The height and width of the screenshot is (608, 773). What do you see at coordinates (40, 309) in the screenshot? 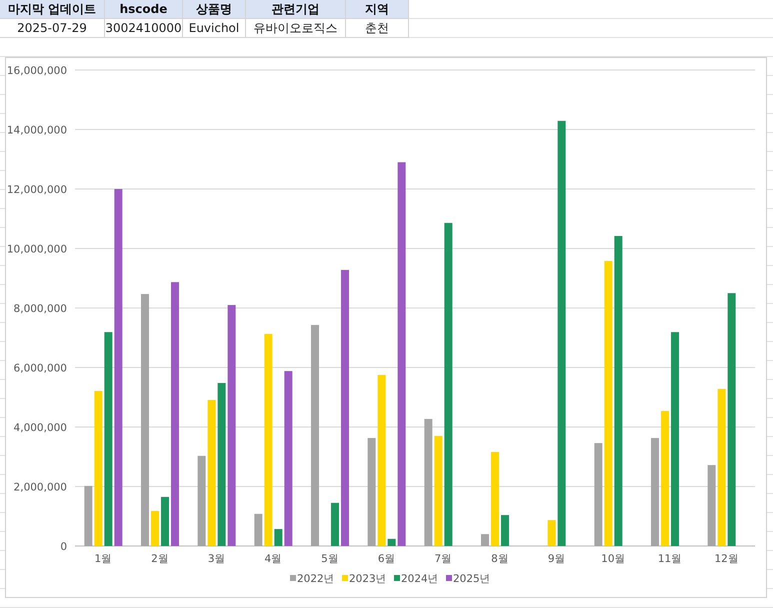
I see `axis-tick-label: 8,000,000` at bounding box center [40, 309].